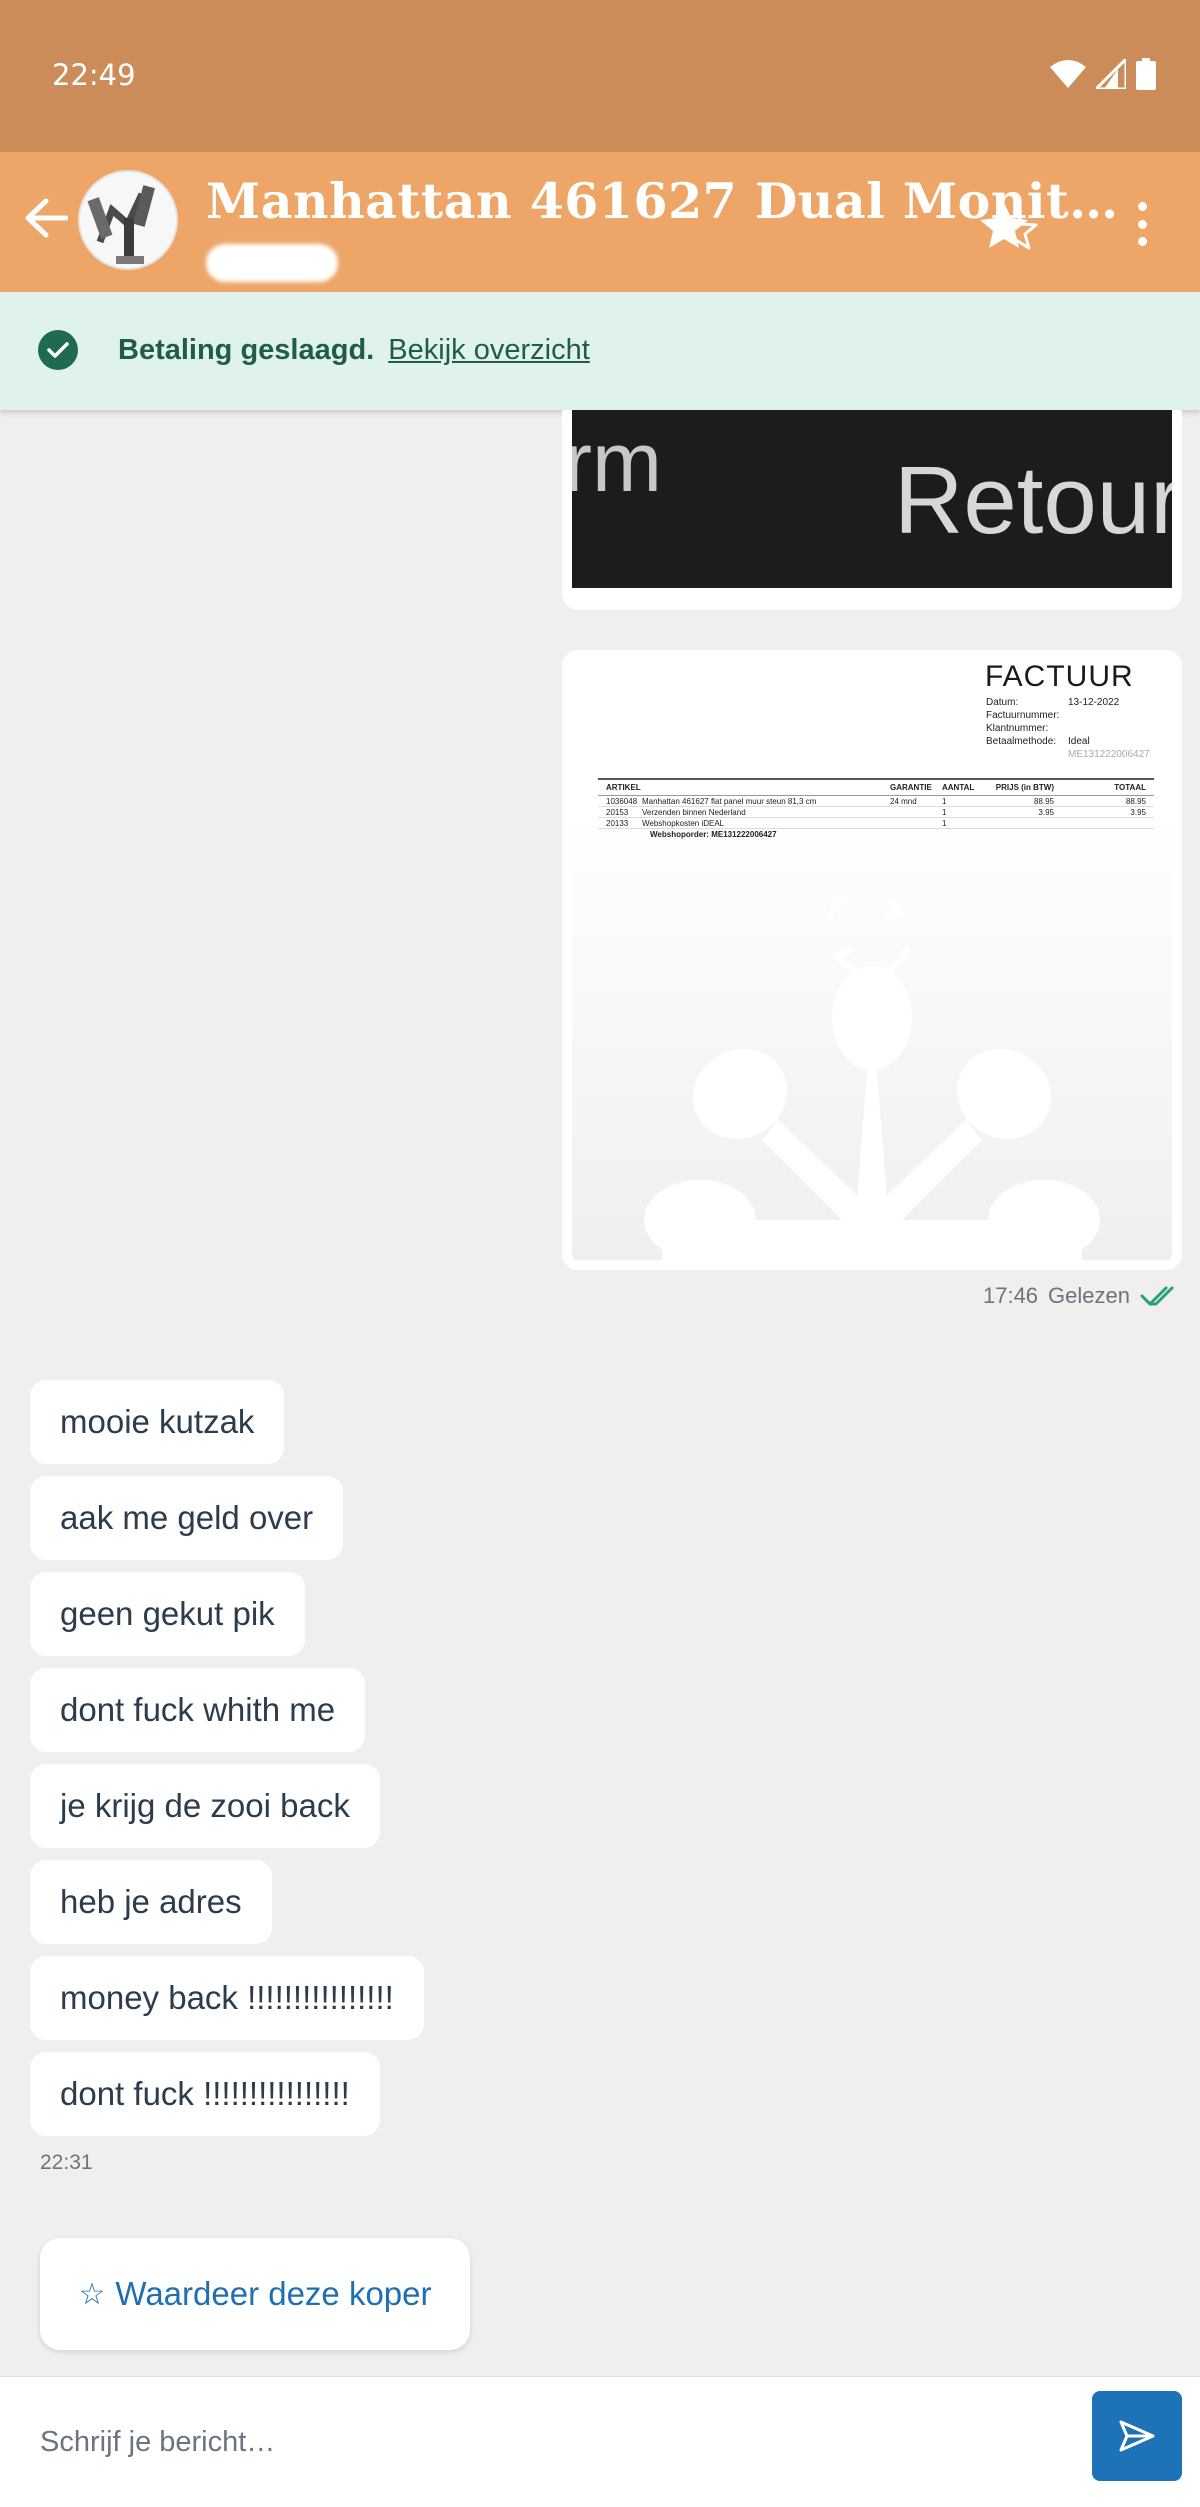 The height and width of the screenshot is (2507, 1200). I want to click on read-status: Gelezen, so click(1089, 1295).